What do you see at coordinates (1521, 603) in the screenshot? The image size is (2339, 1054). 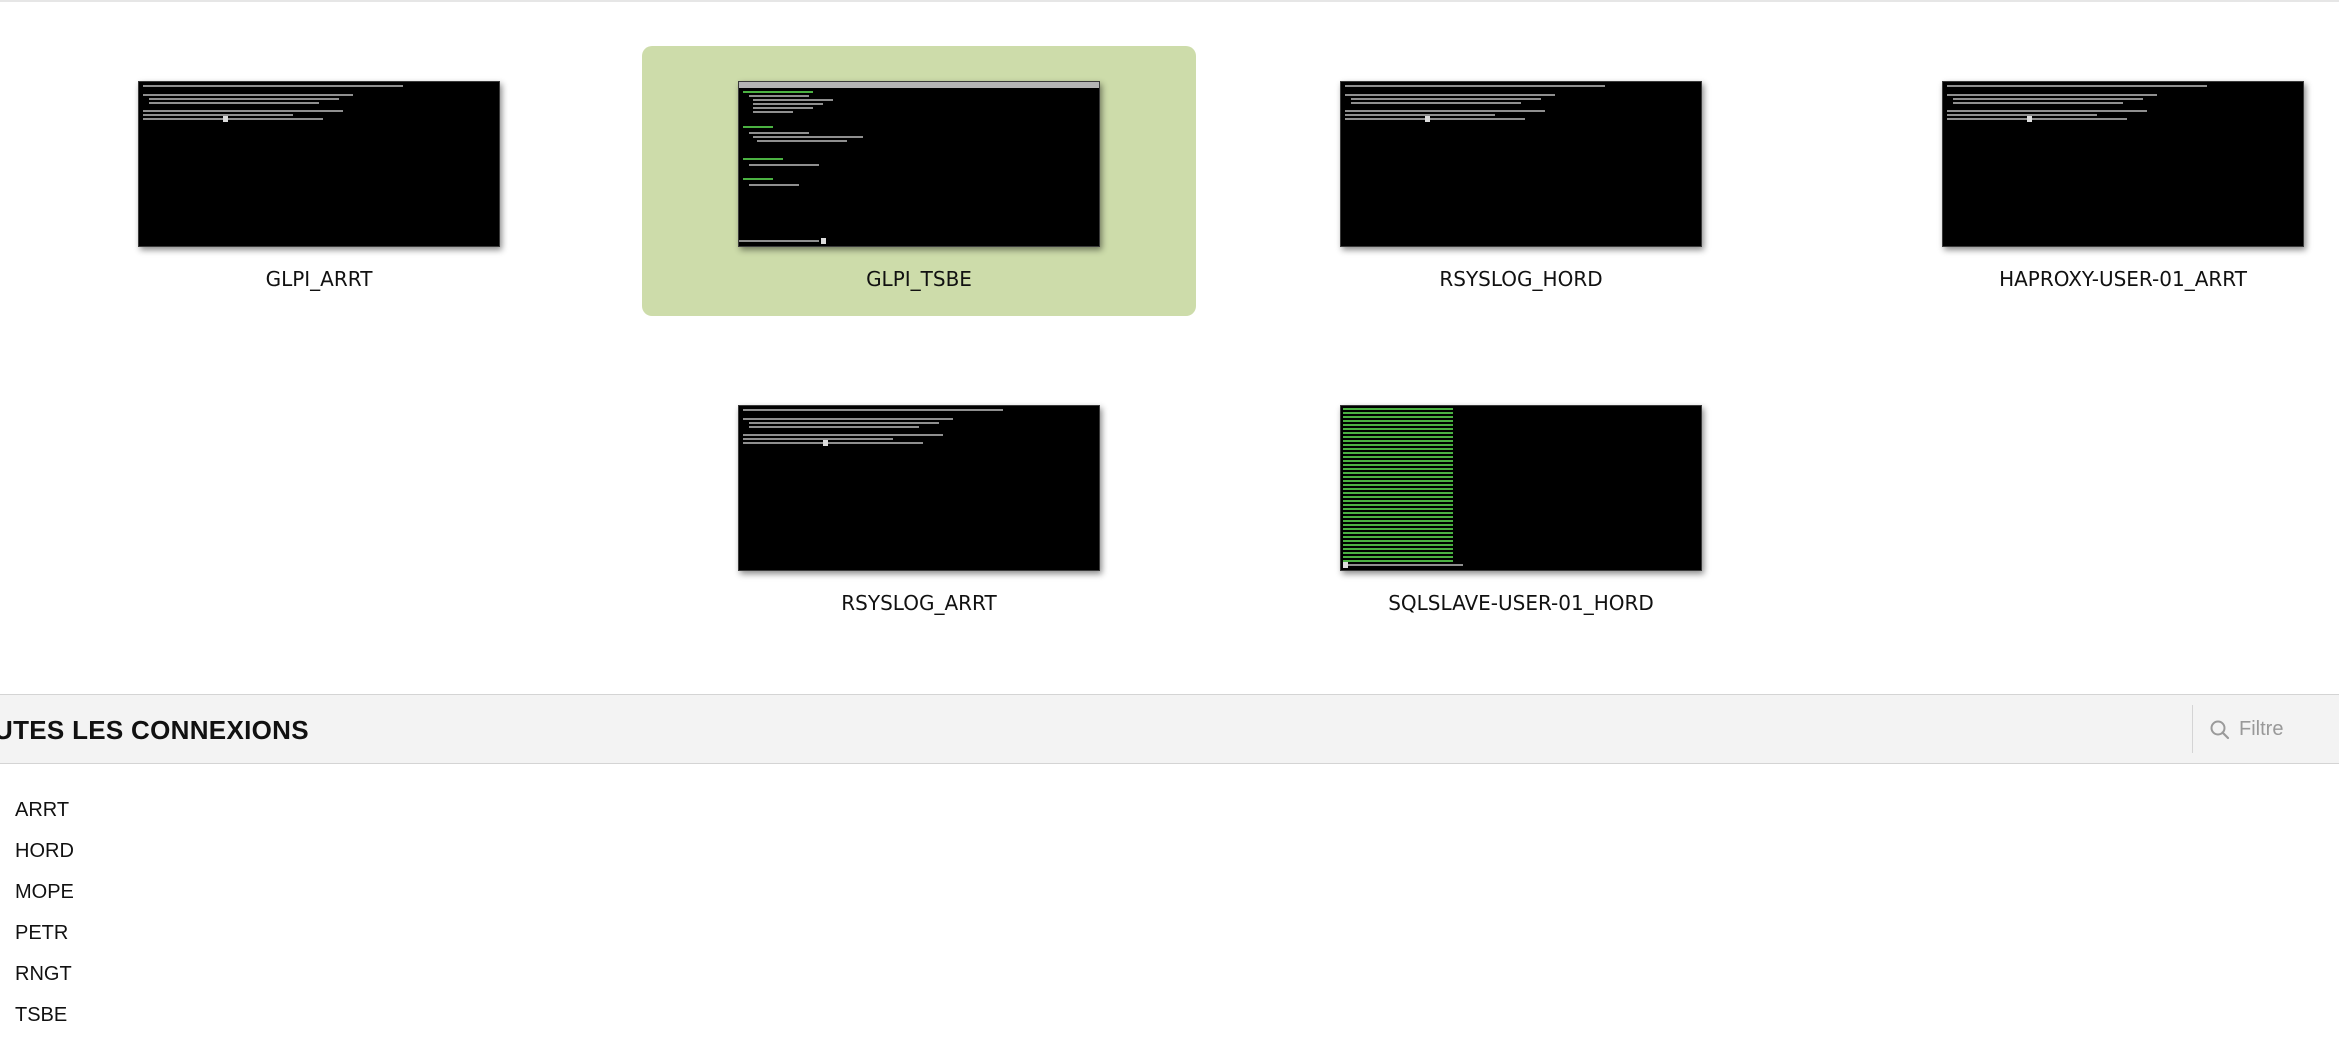 I see `connection-name: SQLSLAVE-USER-01_HORD` at bounding box center [1521, 603].